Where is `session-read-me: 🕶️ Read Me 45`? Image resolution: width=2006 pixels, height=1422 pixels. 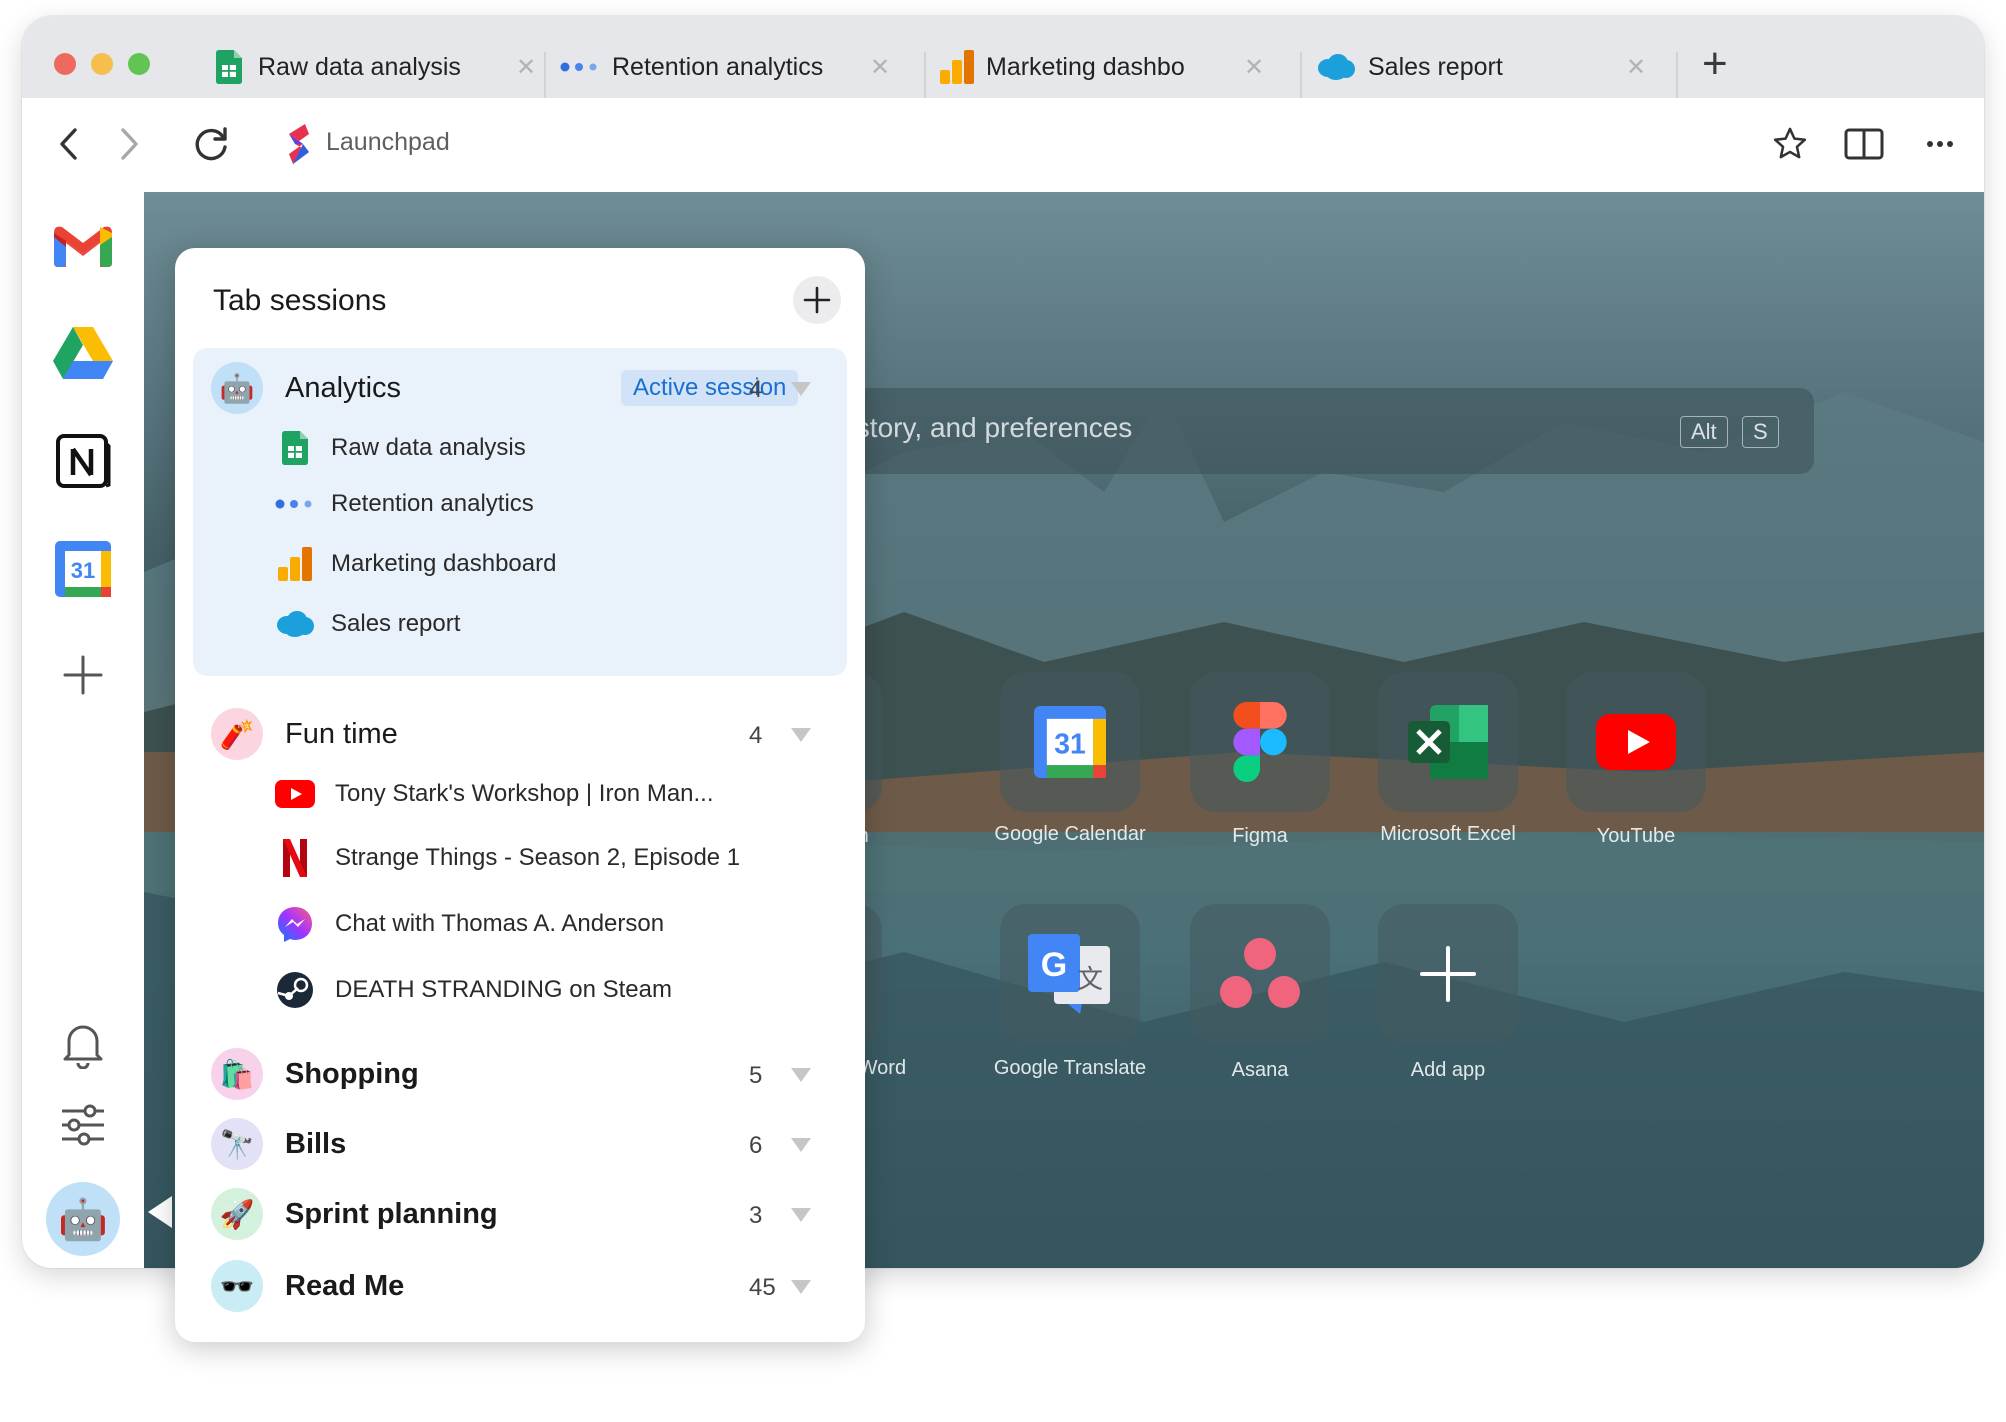
session-read-me: 🕶️ Read Me 45 is located at coordinates (521, 1287).